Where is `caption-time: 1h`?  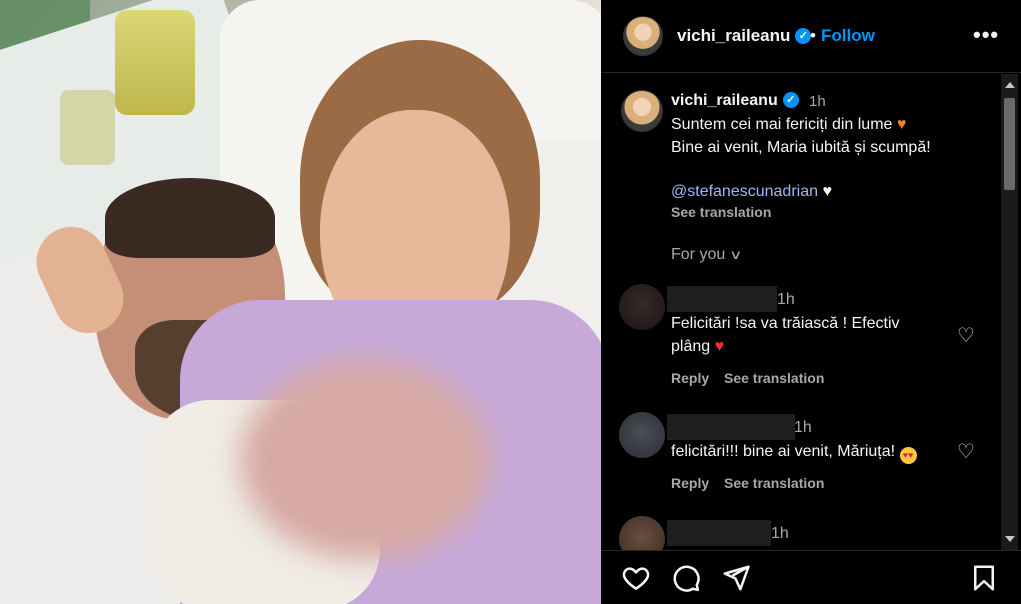
caption-time: 1h is located at coordinates (817, 101).